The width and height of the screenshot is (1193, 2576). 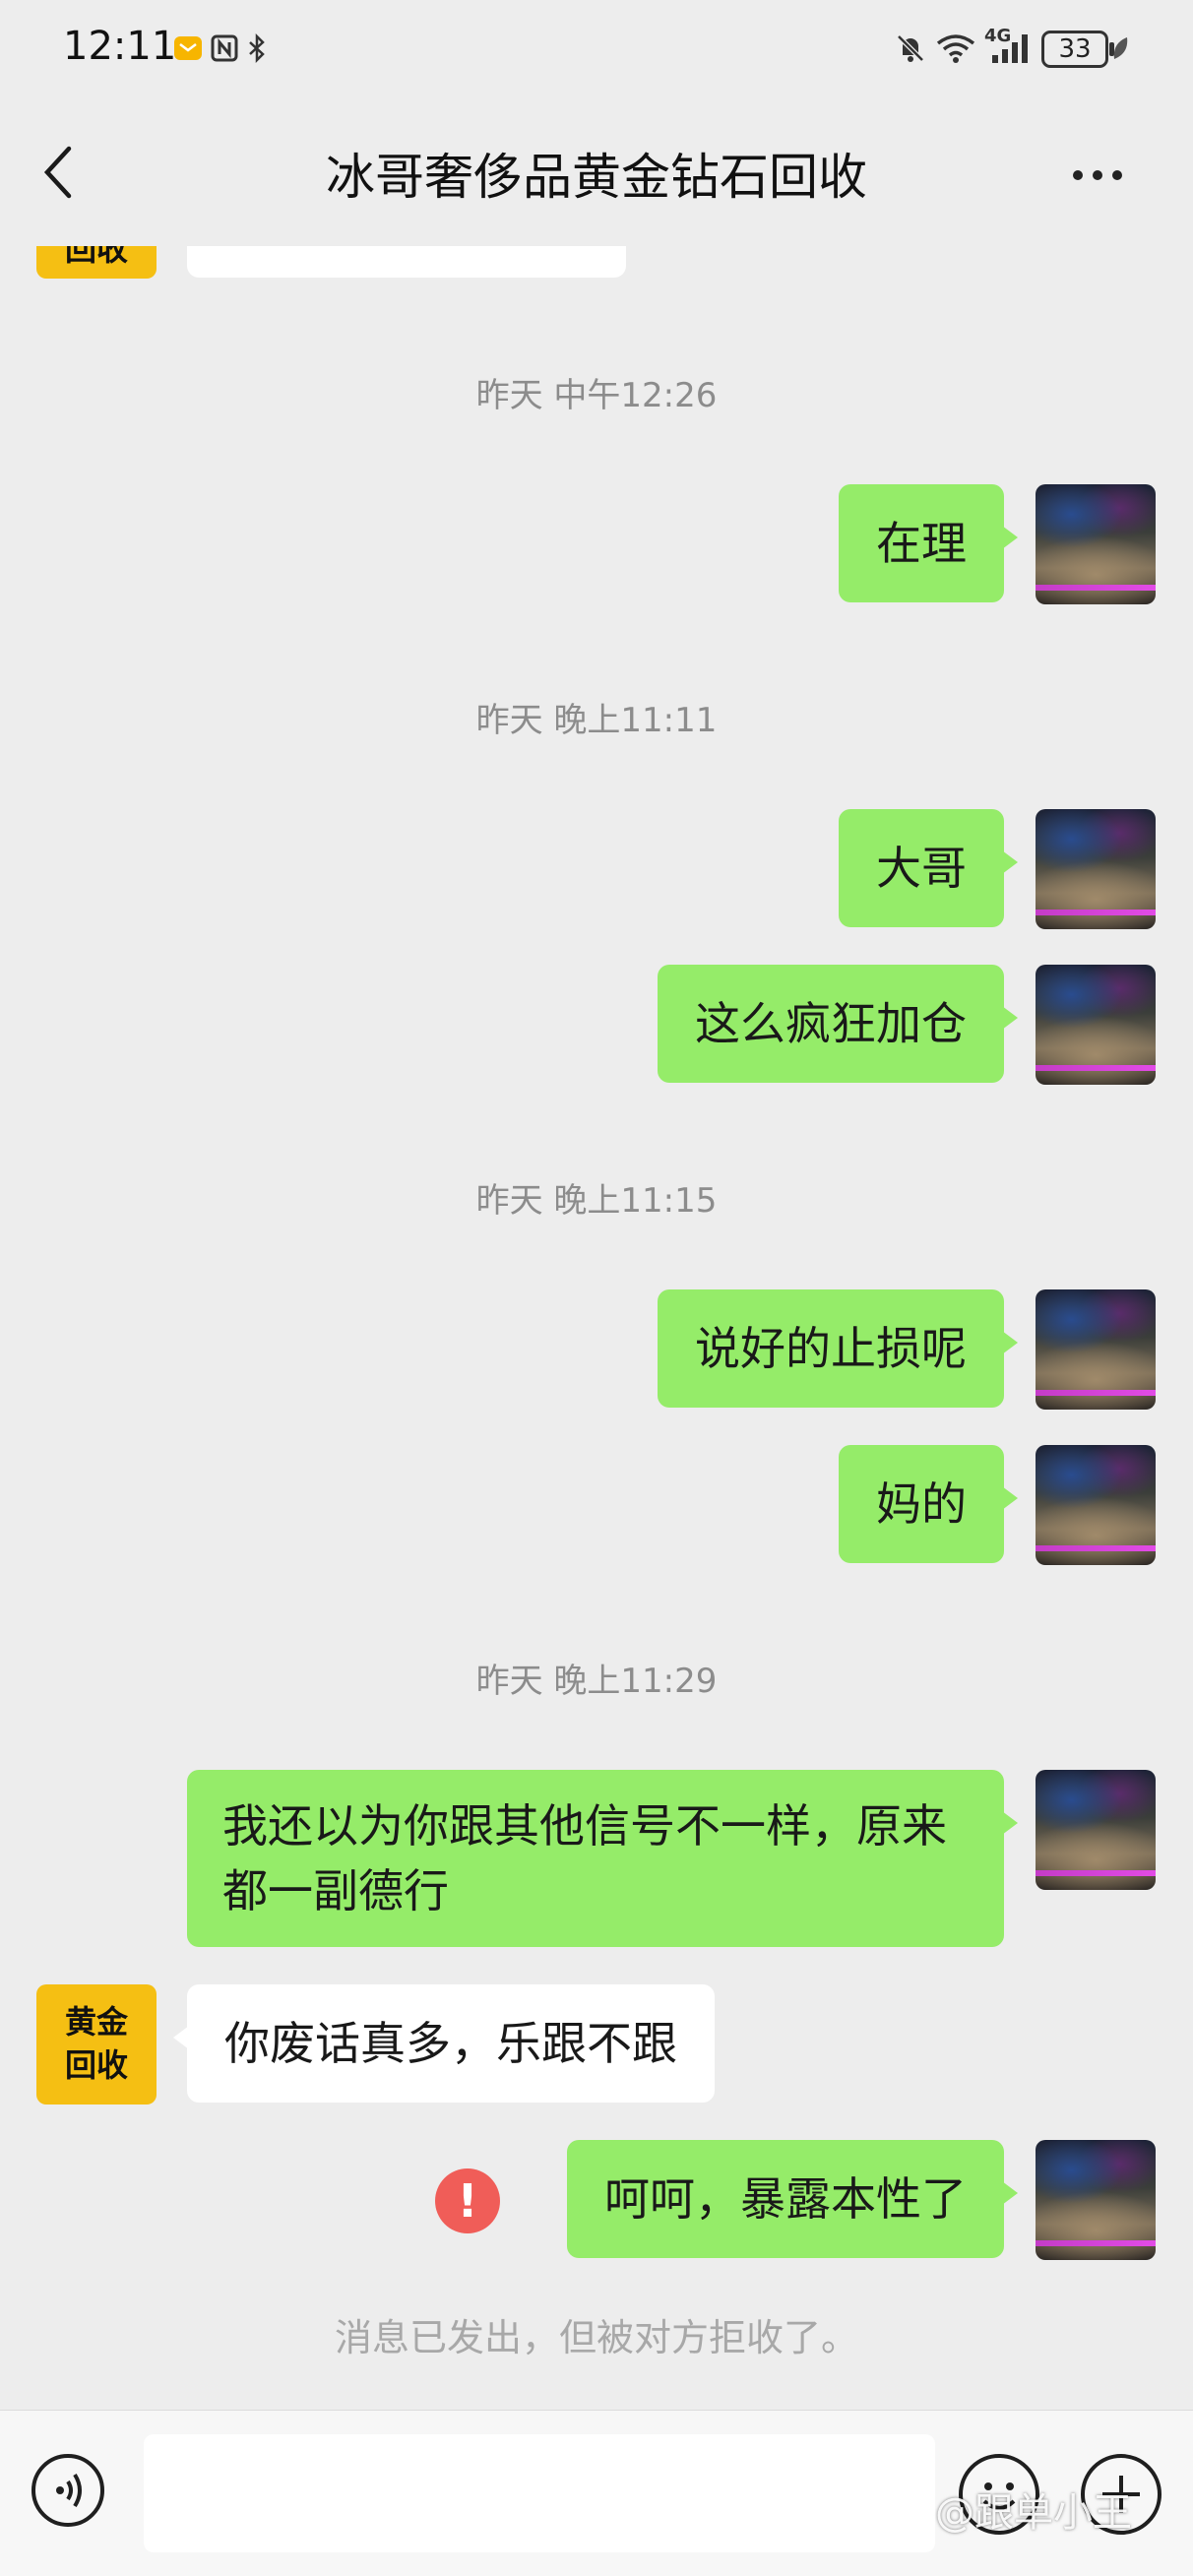 What do you see at coordinates (96, 2065) in the screenshot?
I see `contact-avatar-text-line2: 回收` at bounding box center [96, 2065].